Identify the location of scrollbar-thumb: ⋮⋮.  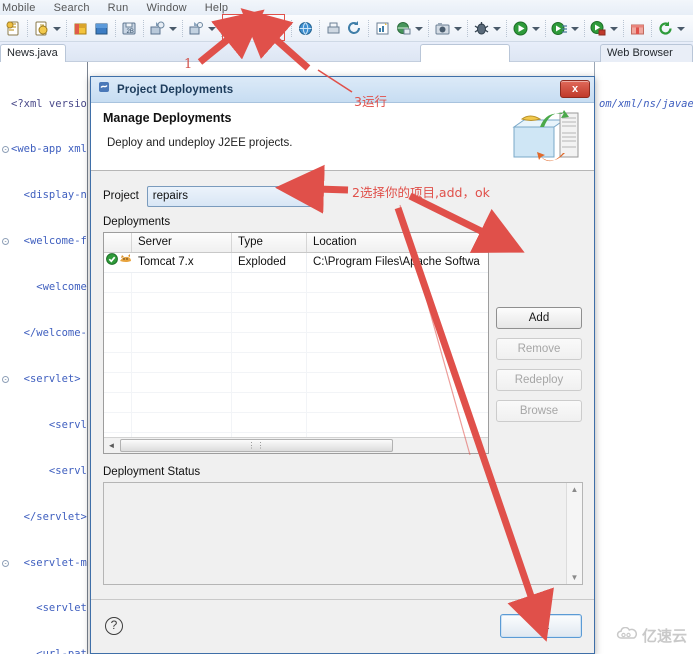
(256, 445).